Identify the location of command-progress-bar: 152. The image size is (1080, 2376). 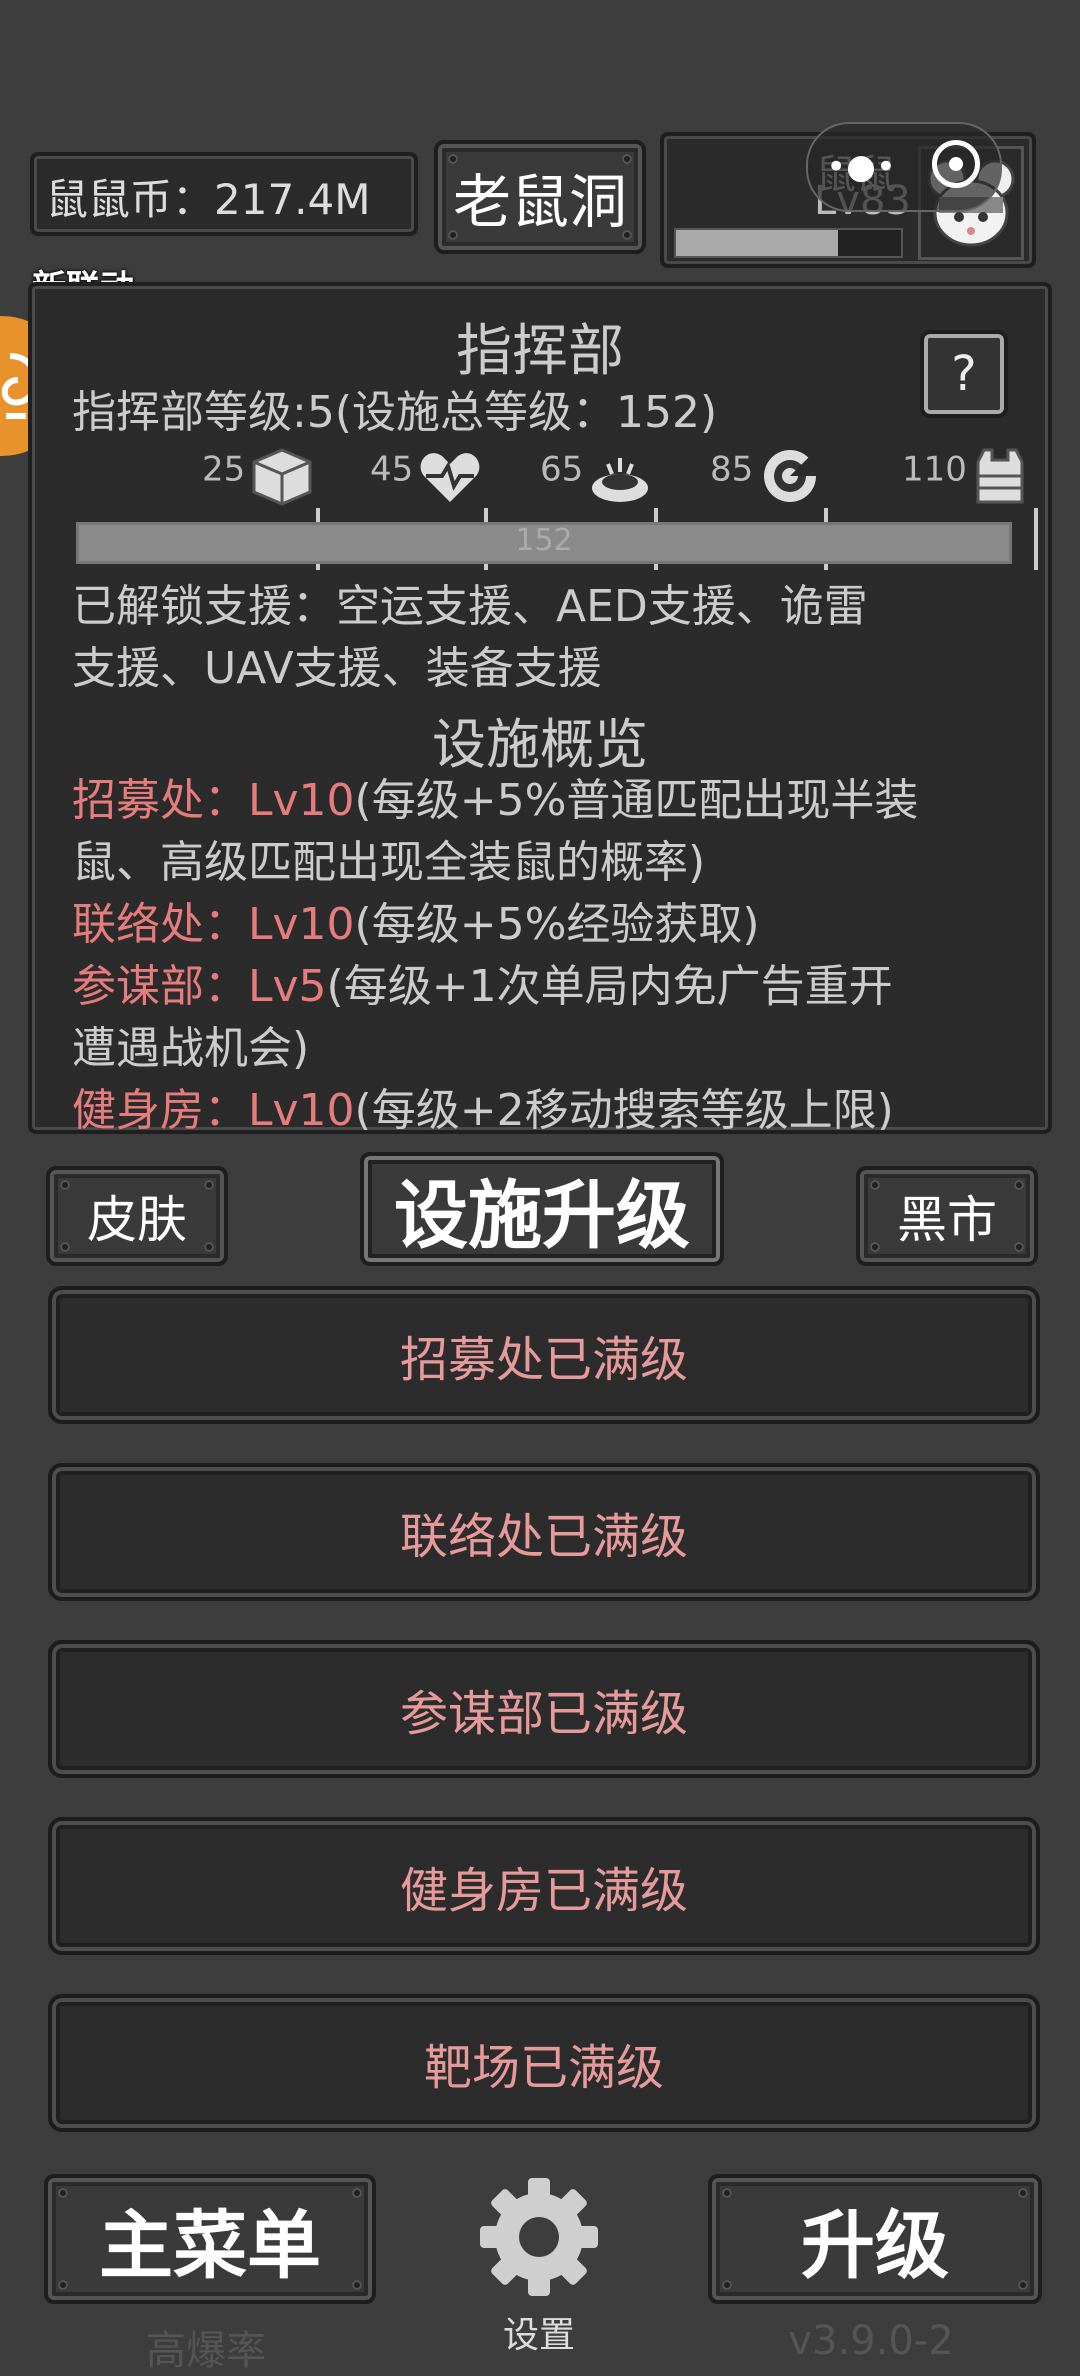
(544, 543).